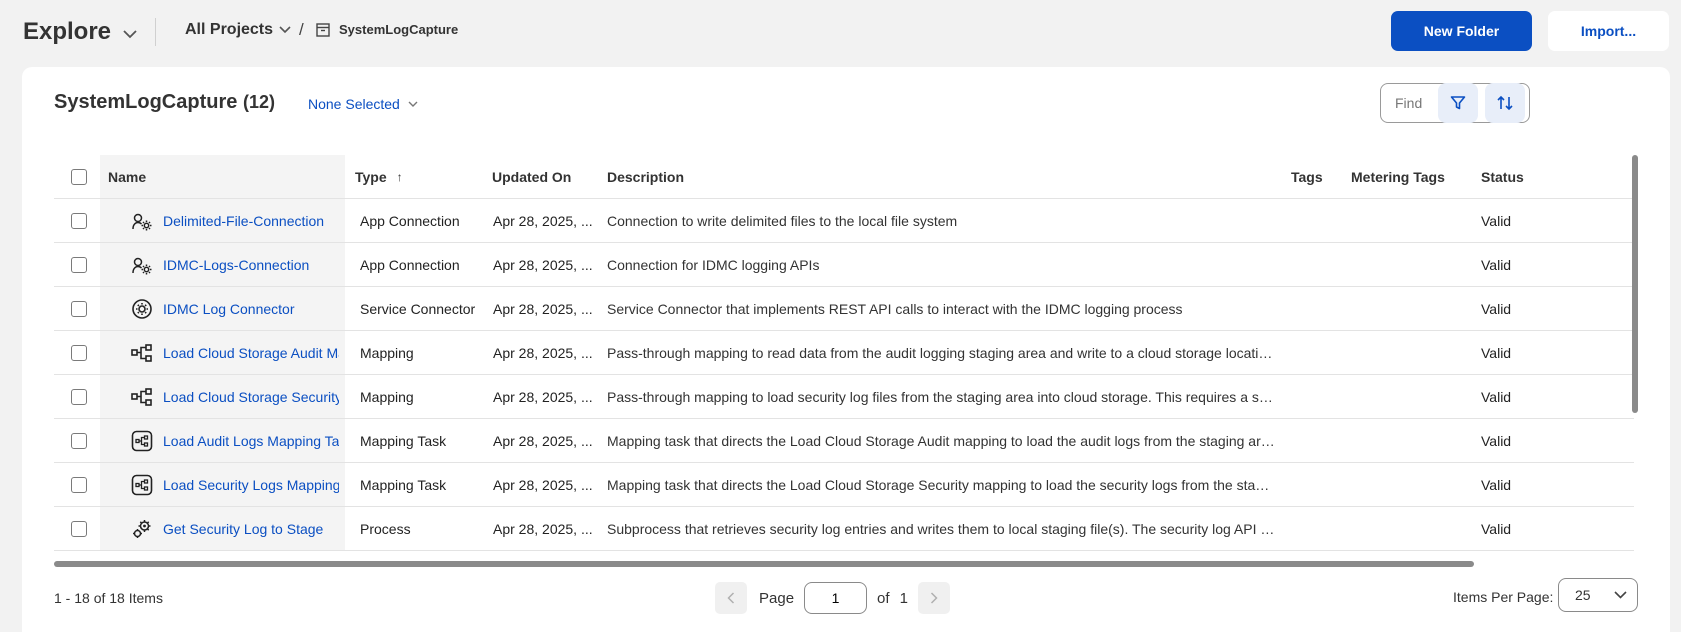 This screenshot has width=1681, height=632. I want to click on select-all-checkbox, so click(79, 176).